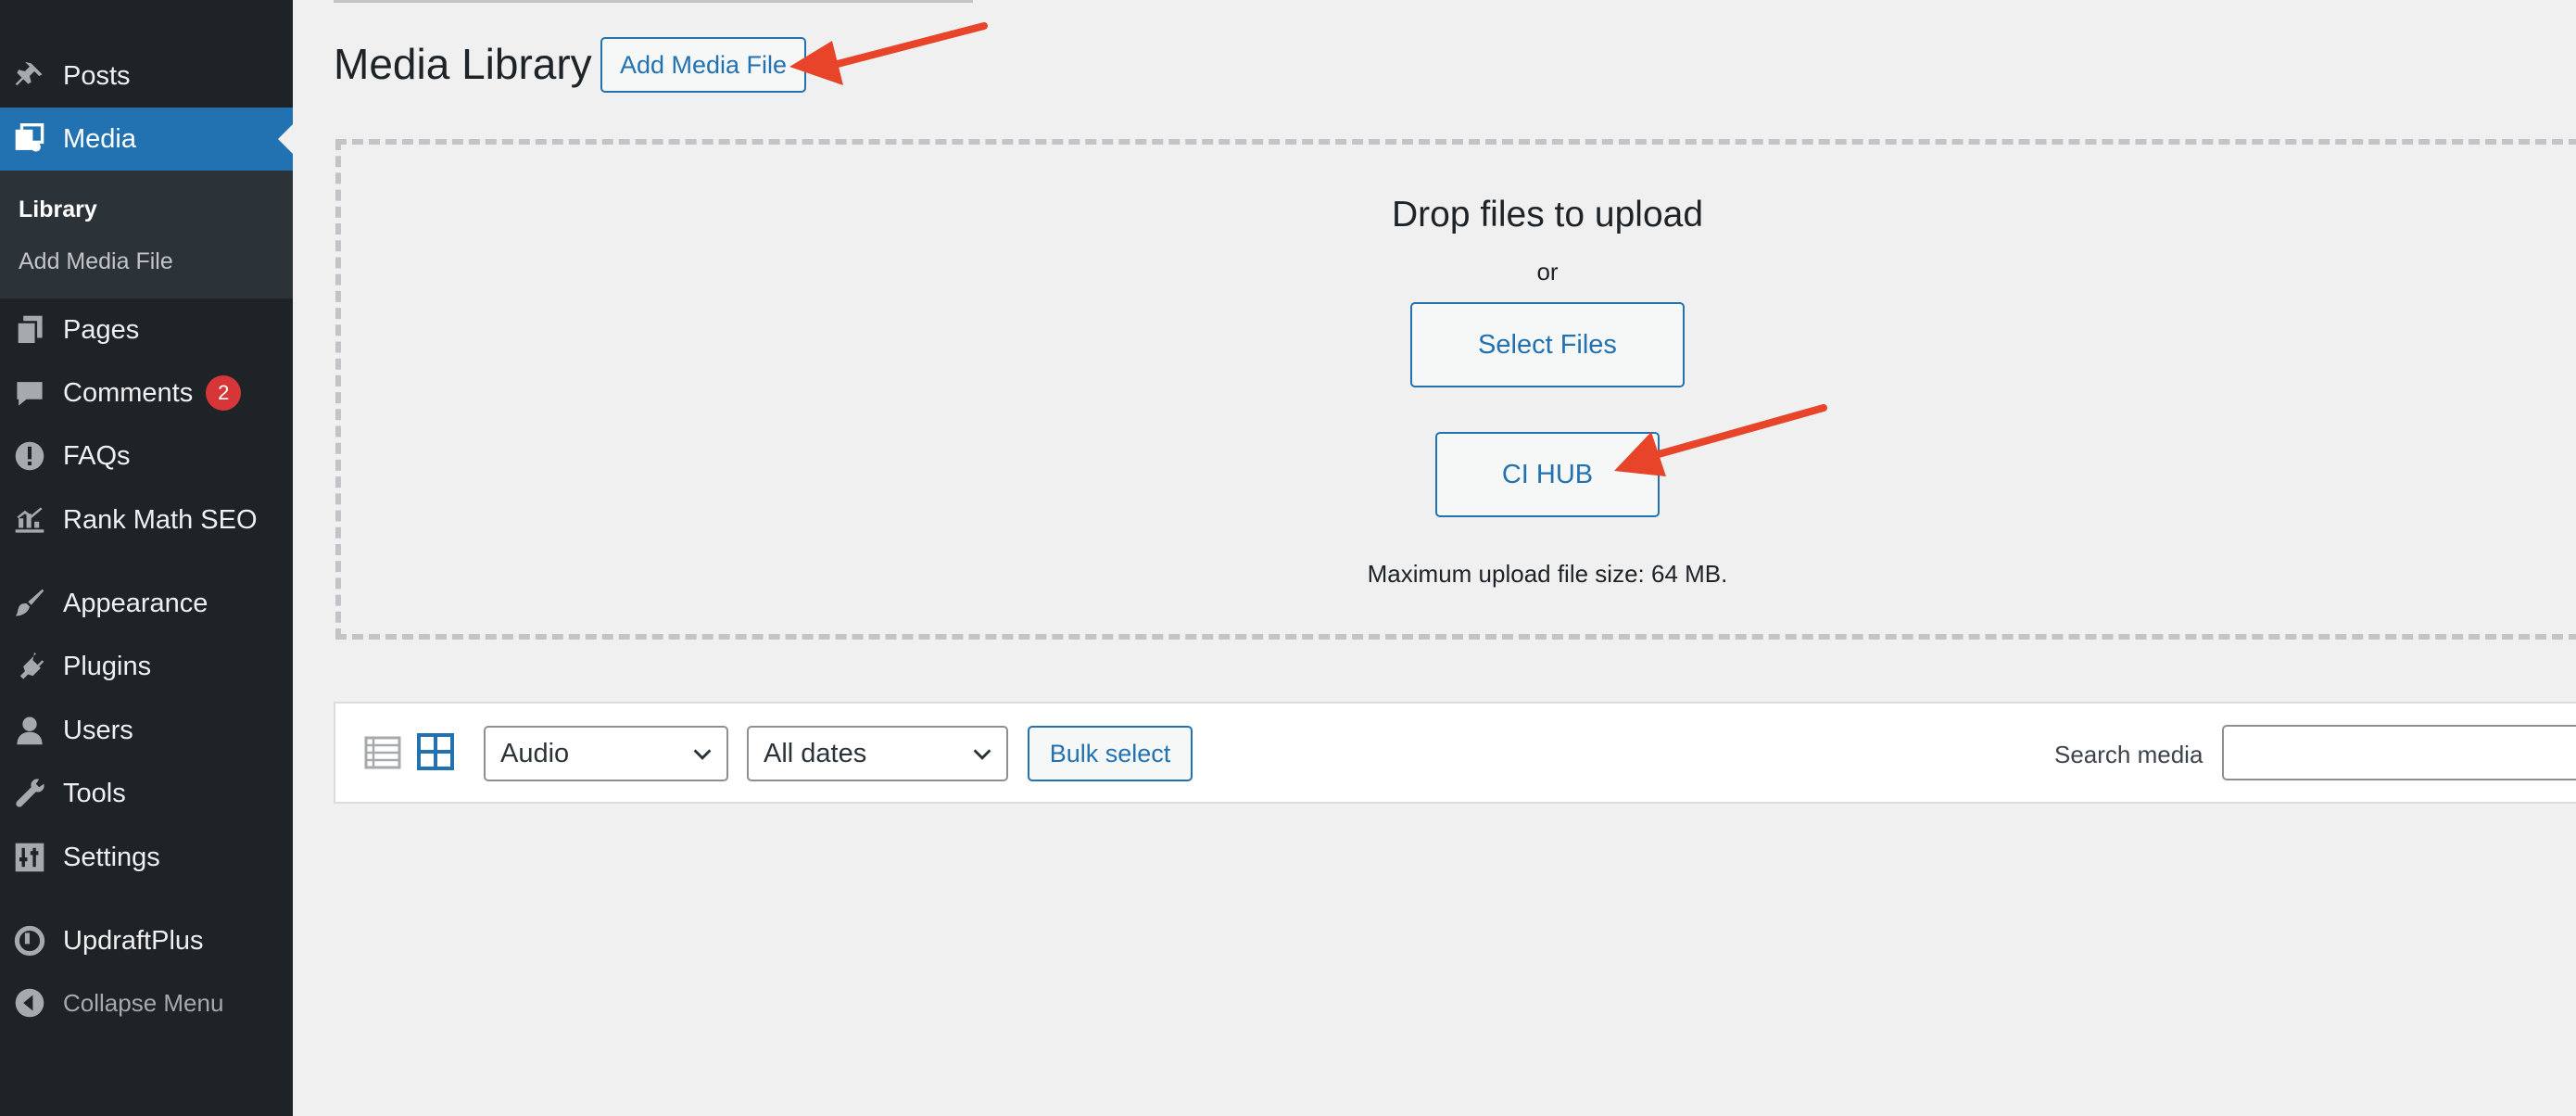 The height and width of the screenshot is (1116, 2576). What do you see at coordinates (108, 666) in the screenshot?
I see `sidebar-item-label: Plugins` at bounding box center [108, 666].